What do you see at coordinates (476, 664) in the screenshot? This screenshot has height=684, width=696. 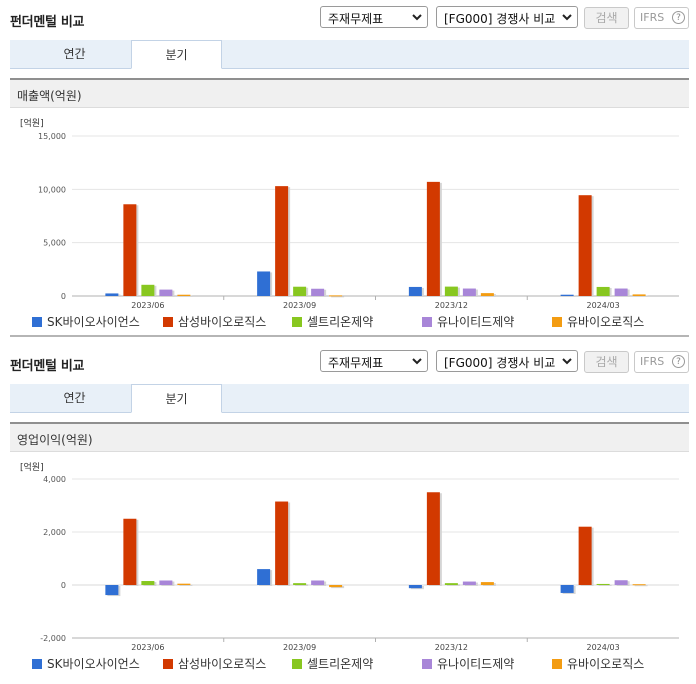 I see `legend-label: 유나이티드제약` at bounding box center [476, 664].